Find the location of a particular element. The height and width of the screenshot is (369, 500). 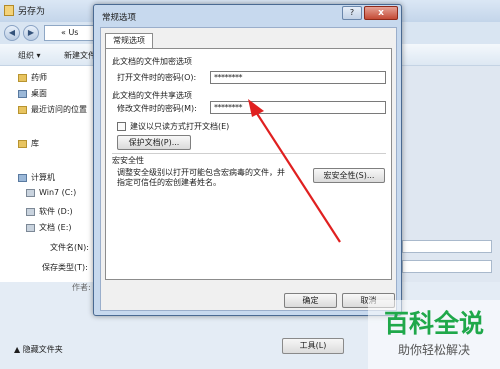

library-icon is located at coordinates (22, 143).